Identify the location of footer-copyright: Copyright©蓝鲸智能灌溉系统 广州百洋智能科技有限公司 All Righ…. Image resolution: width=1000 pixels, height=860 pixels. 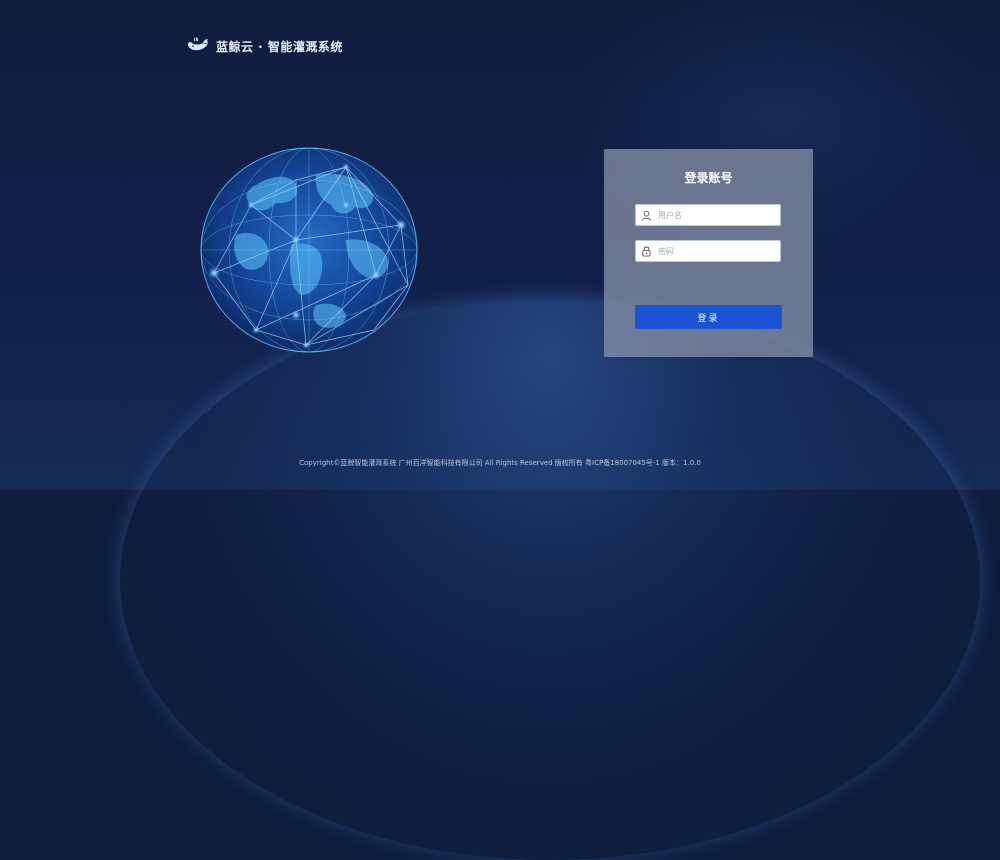
(500, 463).